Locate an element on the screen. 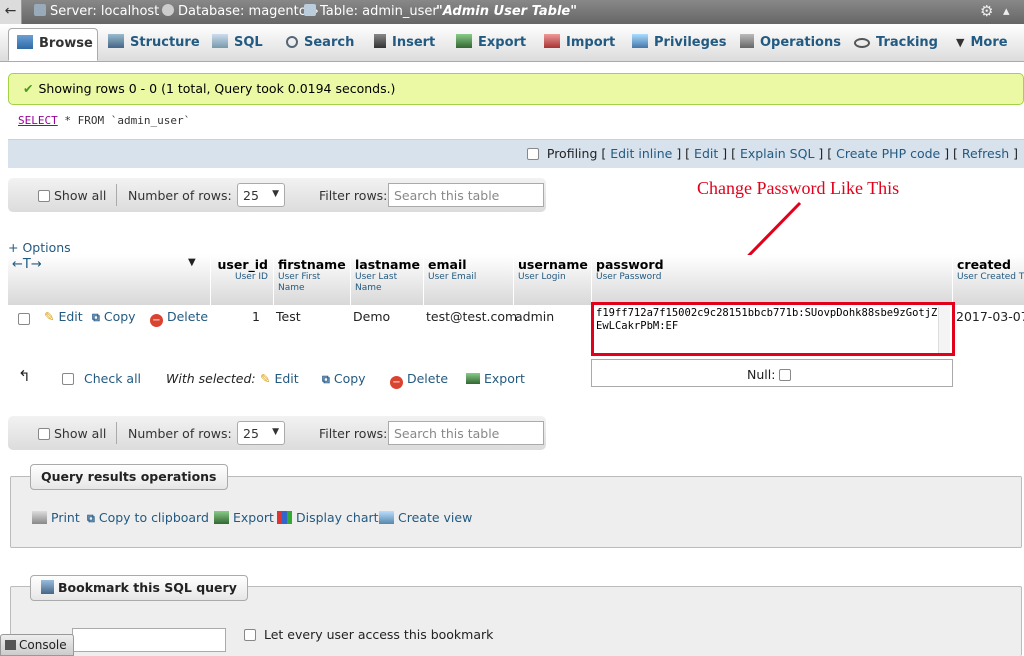 Image resolution: width=1024 pixels, height=656 pixels. tab-import: Import is located at coordinates (579, 44).